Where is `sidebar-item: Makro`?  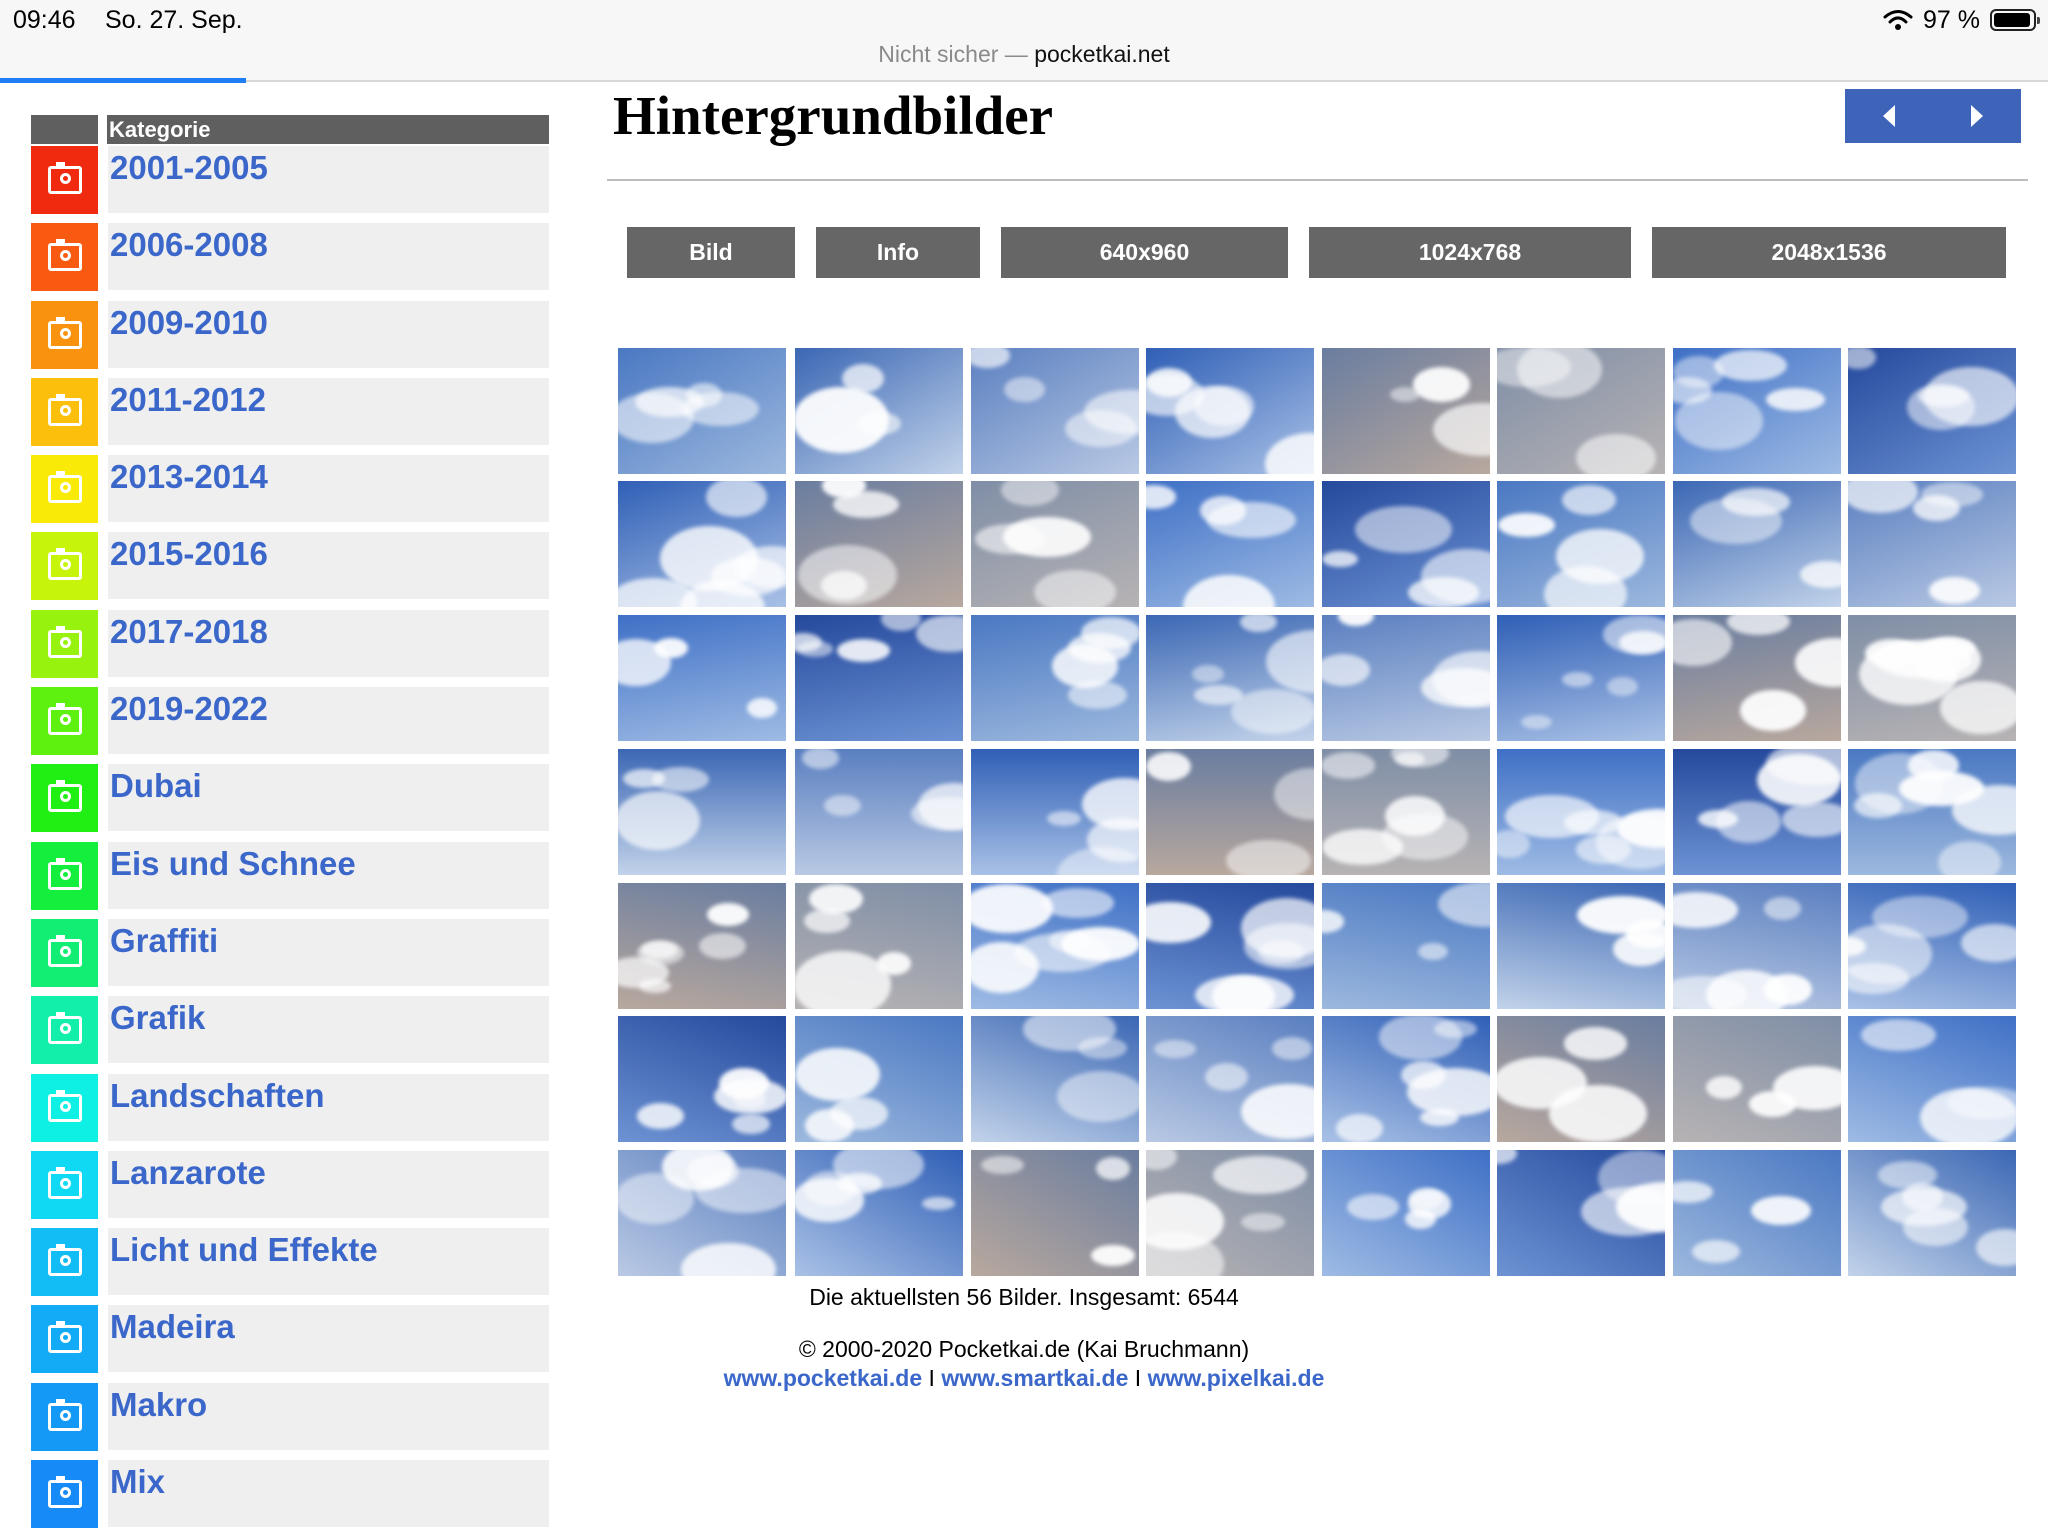 sidebar-item: Makro is located at coordinates (290, 1419).